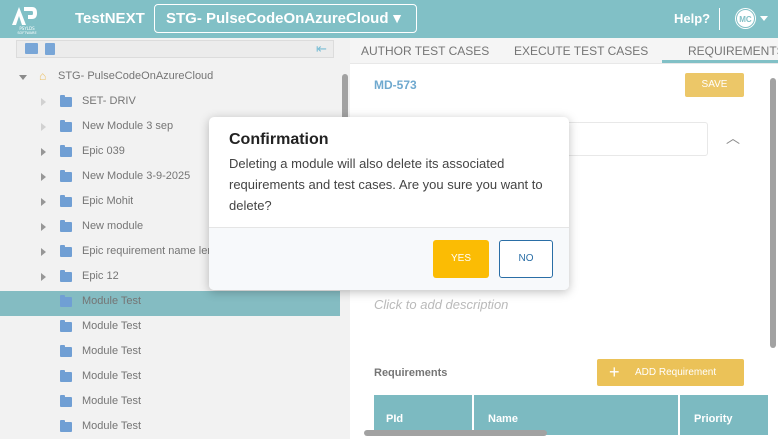 The height and width of the screenshot is (439, 778). What do you see at coordinates (389, 258) in the screenshot?
I see `dialog-footer: YES NO` at bounding box center [389, 258].